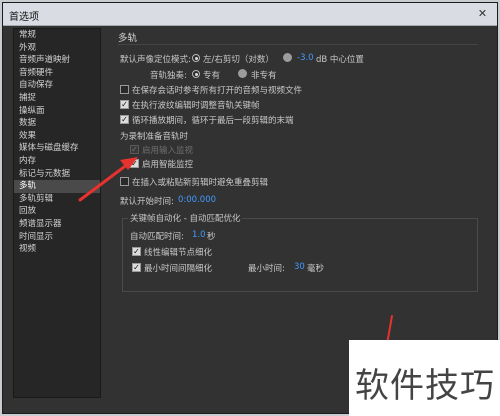 Image resolution: width=500 pixels, height=416 pixels. What do you see at coordinates (287, 57) in the screenshot?
I see `pan-db-radio` at bounding box center [287, 57].